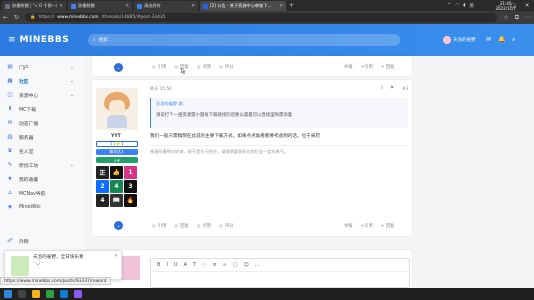  What do you see at coordinates (405, 88) in the screenshot?
I see `post-number: #3` at bounding box center [405, 88].